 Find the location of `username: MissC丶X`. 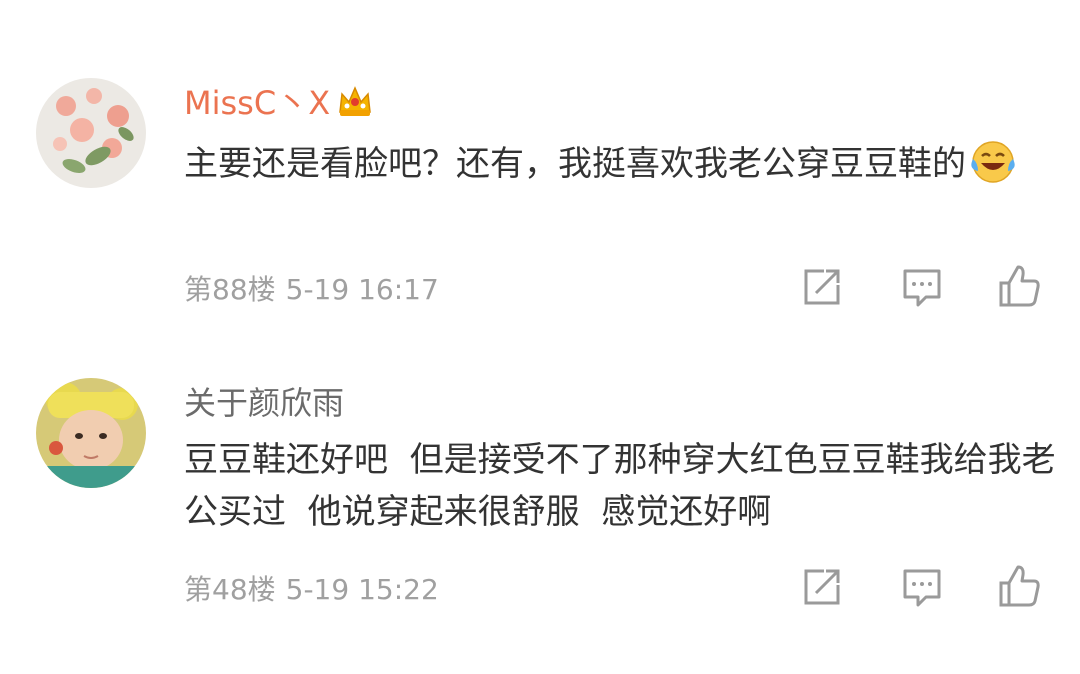

username: MissC丶X is located at coordinates (279, 105).